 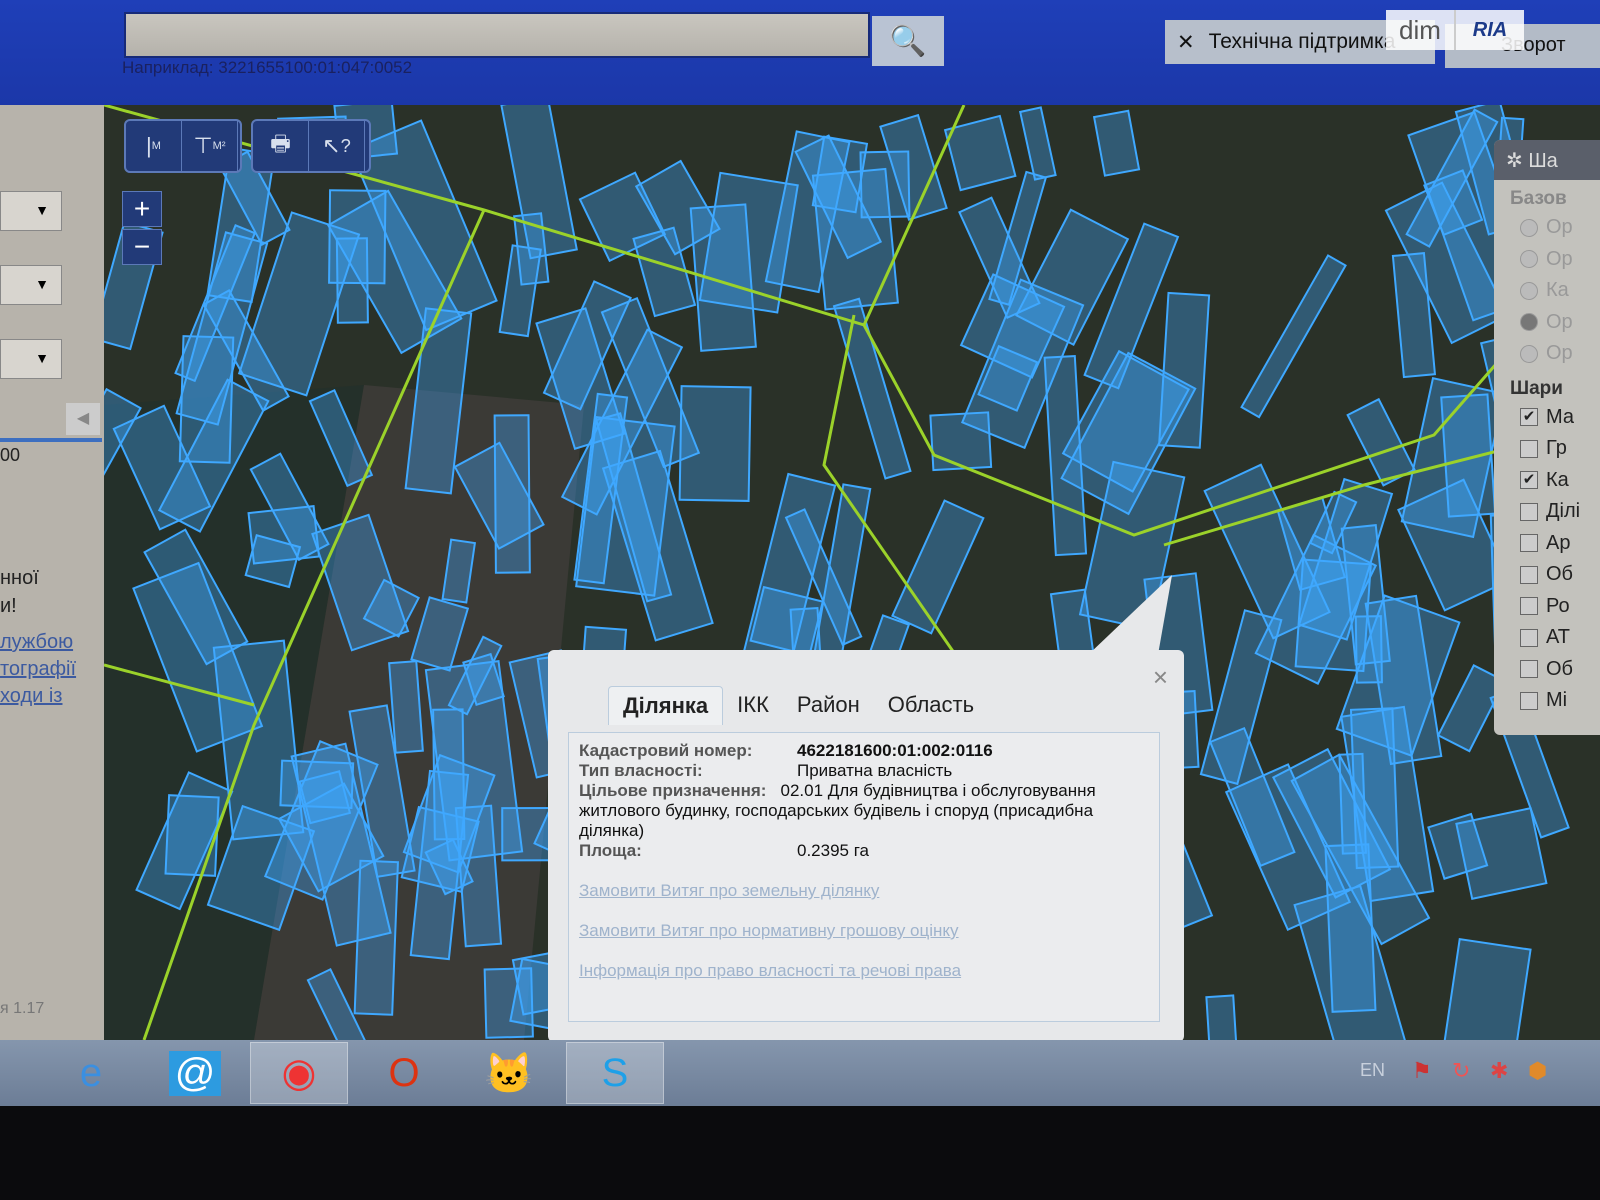 I want to click on base-layer-option: Ка, so click(x=1547, y=291).